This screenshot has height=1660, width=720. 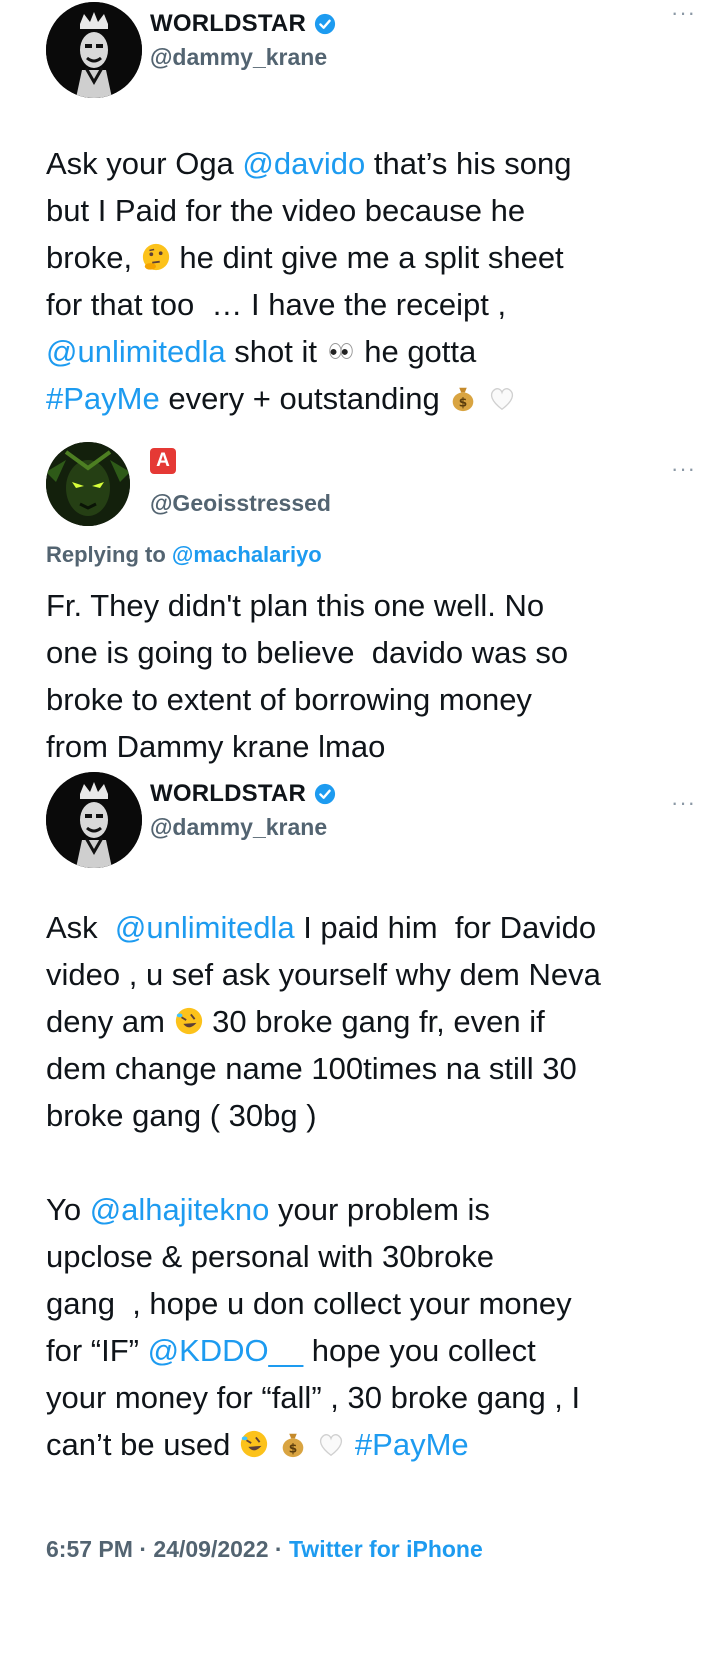 What do you see at coordinates (144, 163) in the screenshot?
I see `text-segment: Ask your Oga` at bounding box center [144, 163].